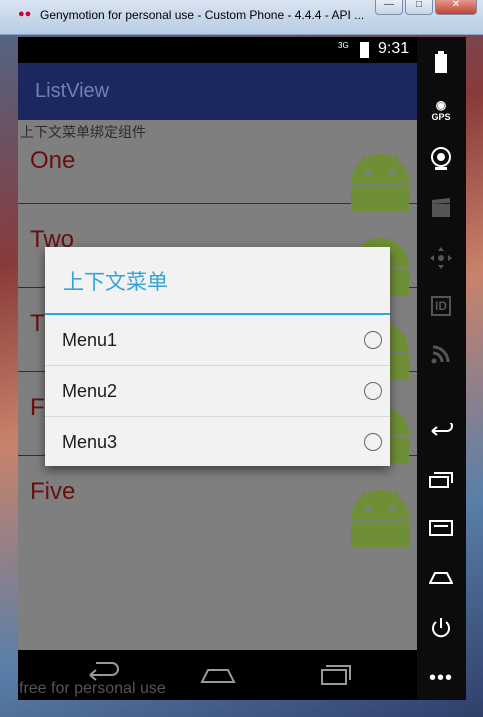 This screenshot has height=717, width=483. Describe the element at coordinates (441, 159) in the screenshot. I see `camera-icon` at that location.